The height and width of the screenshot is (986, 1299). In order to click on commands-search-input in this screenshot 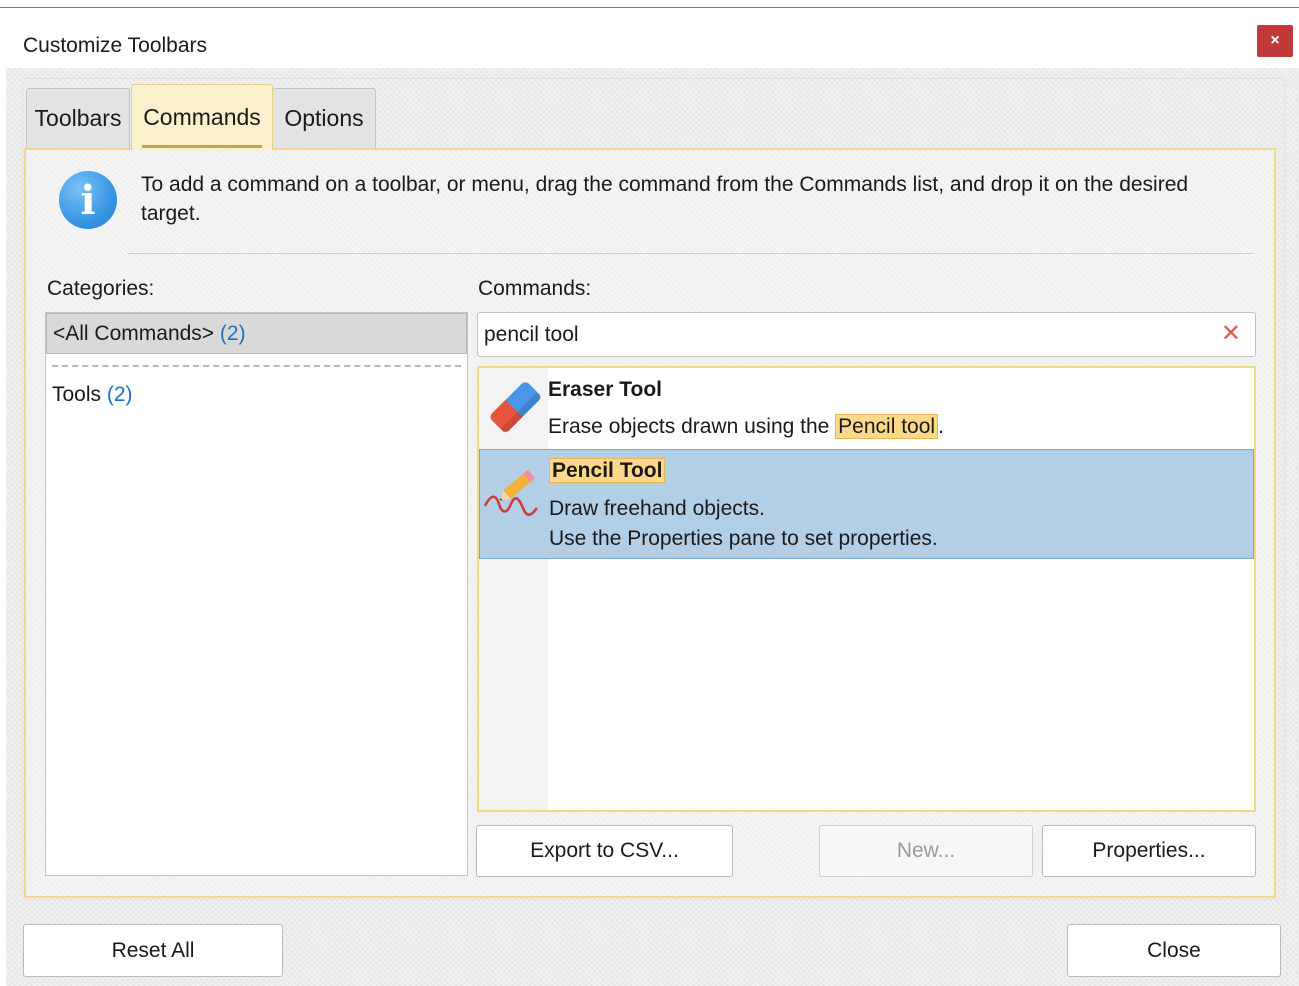, I will do `click(844, 335)`.